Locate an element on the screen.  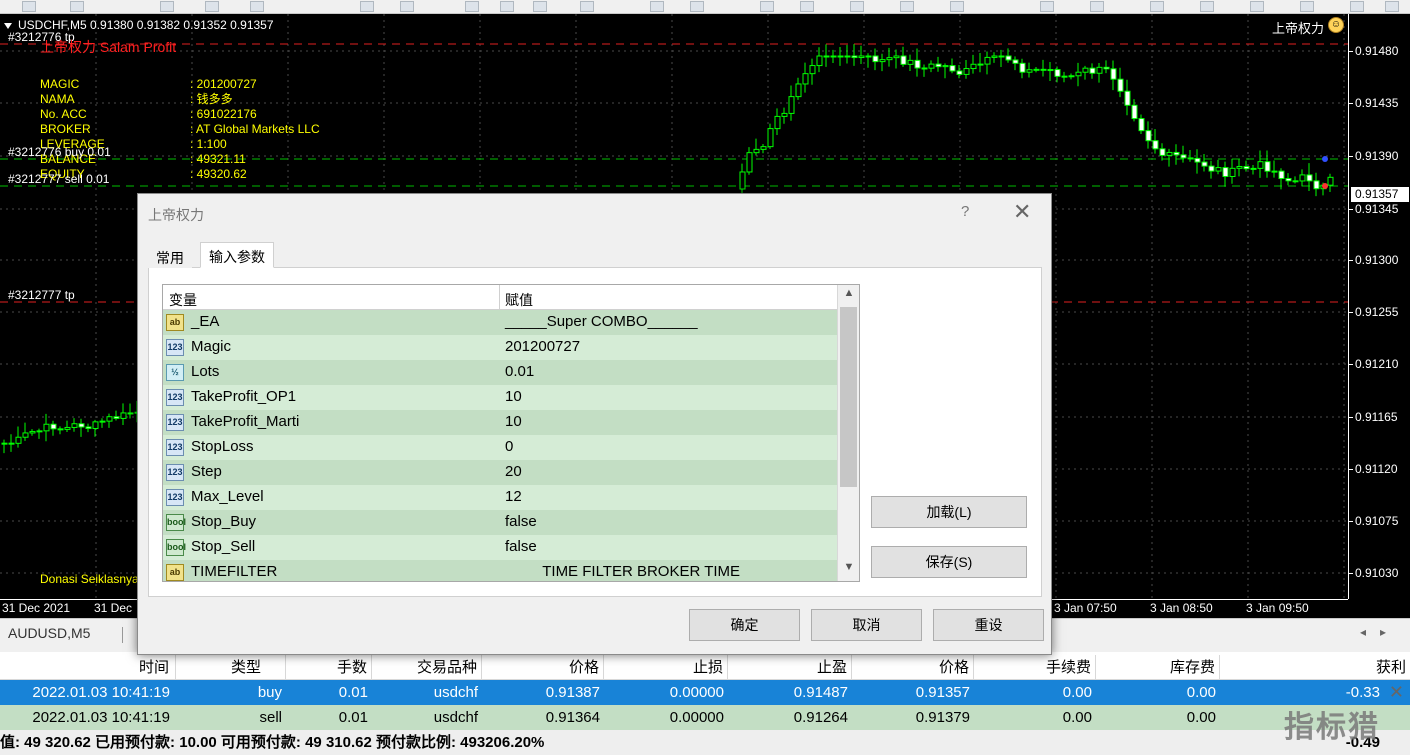
param-value: 12 is located at coordinates (513, 496).